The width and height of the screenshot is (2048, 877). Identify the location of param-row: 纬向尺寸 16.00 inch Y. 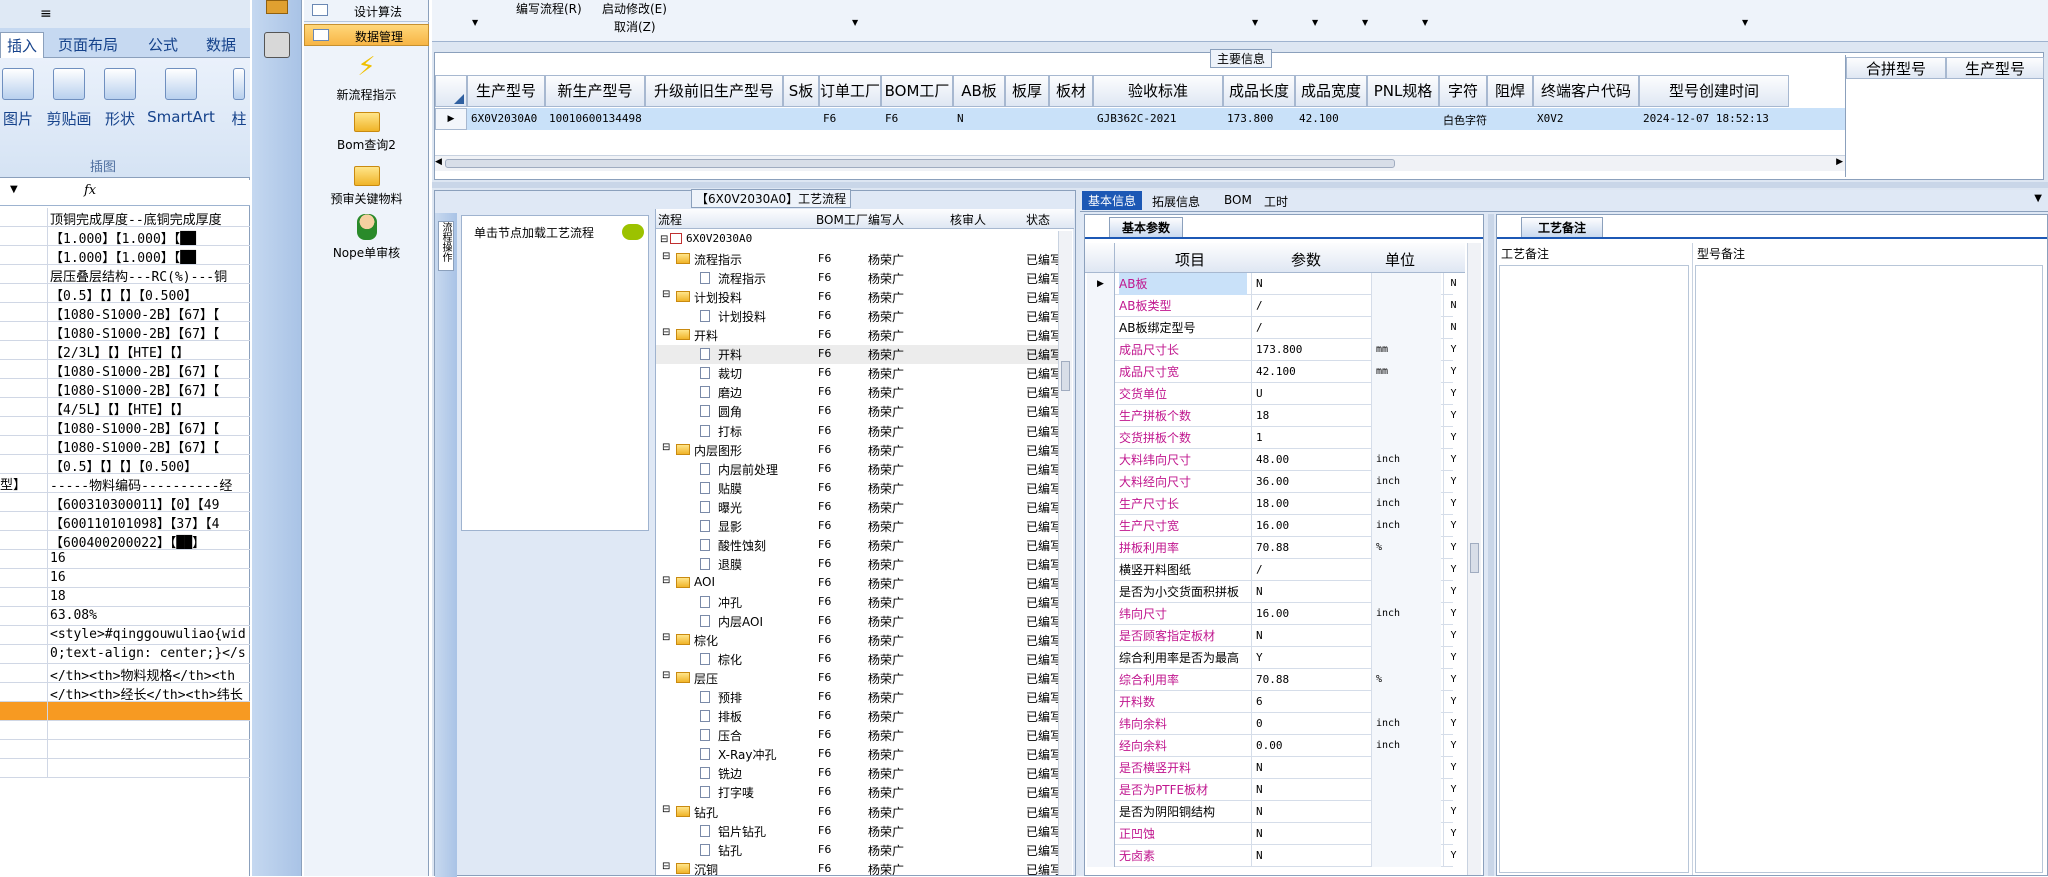
(1272, 614).